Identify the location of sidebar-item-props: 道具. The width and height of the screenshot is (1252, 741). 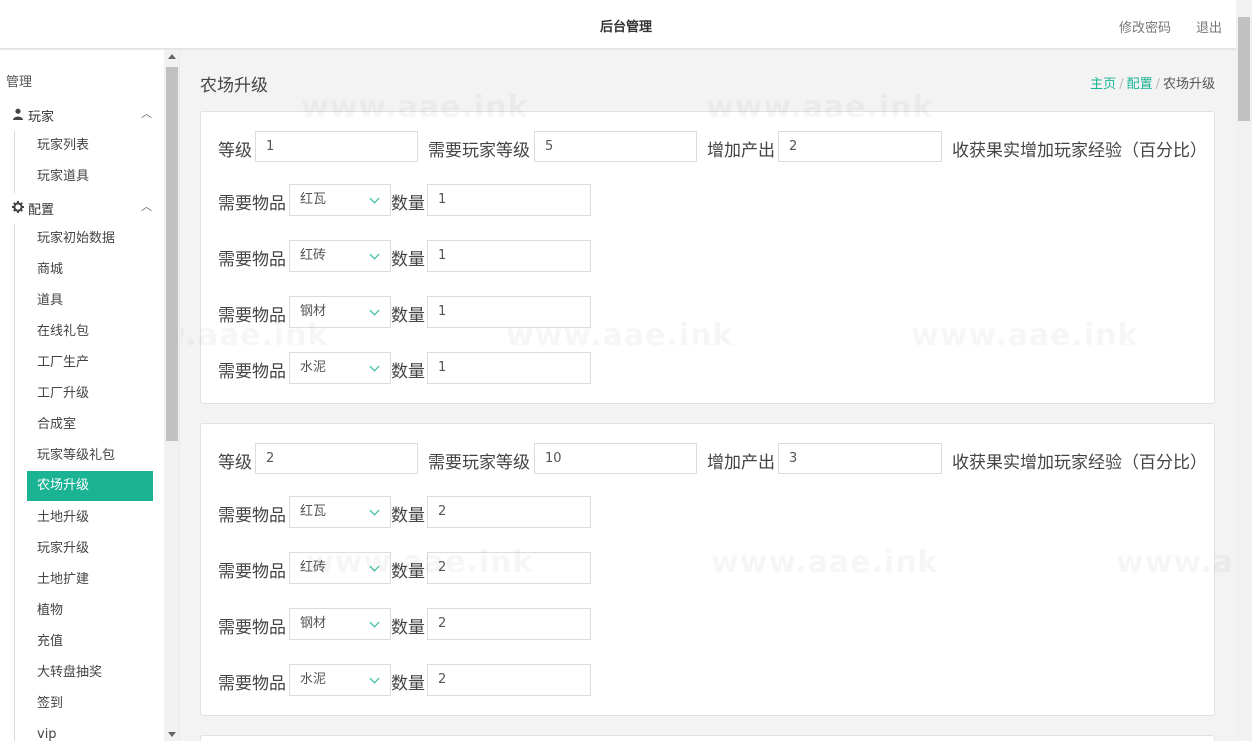
(90, 301).